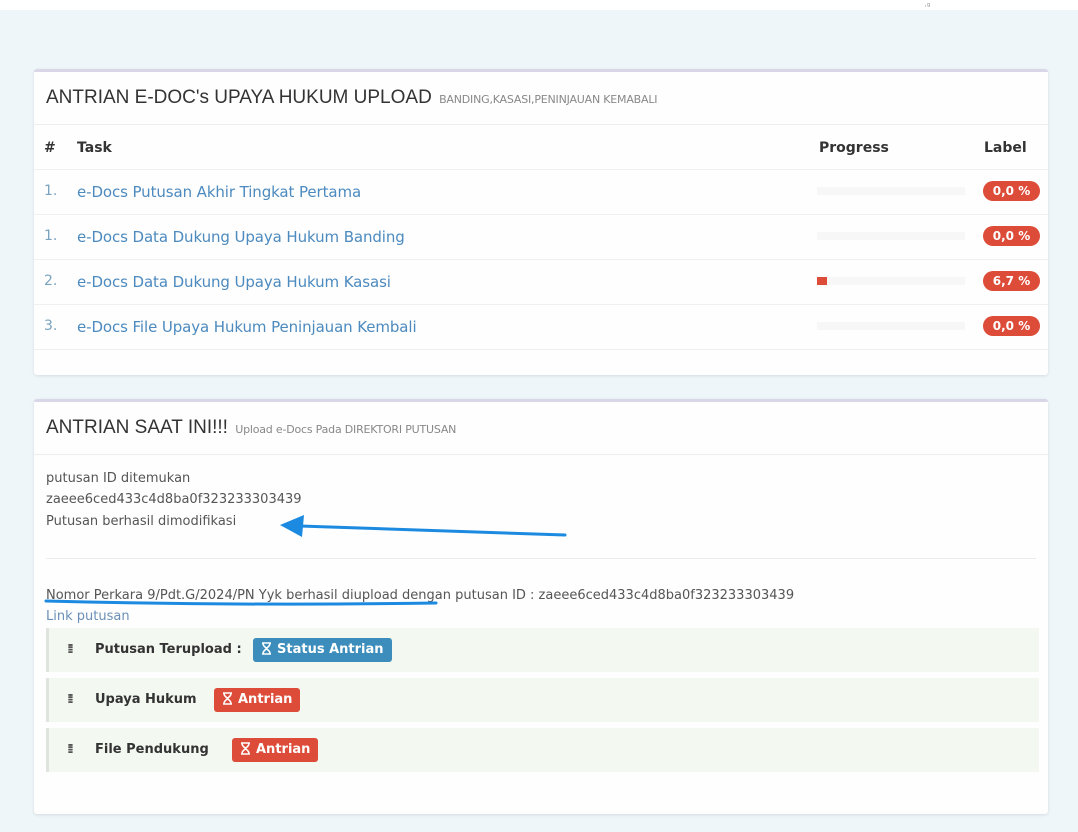 The height and width of the screenshot is (832, 1078). I want to click on status-text: Status Antrian, so click(330, 649).